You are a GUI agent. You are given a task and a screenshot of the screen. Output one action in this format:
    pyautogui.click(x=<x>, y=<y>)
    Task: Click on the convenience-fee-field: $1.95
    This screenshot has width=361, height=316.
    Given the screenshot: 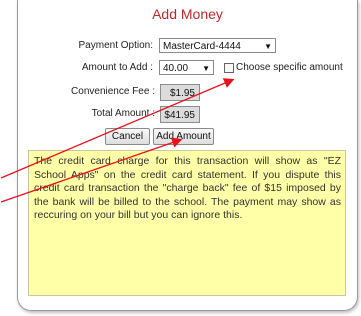 What is the action you would take?
    pyautogui.click(x=180, y=92)
    